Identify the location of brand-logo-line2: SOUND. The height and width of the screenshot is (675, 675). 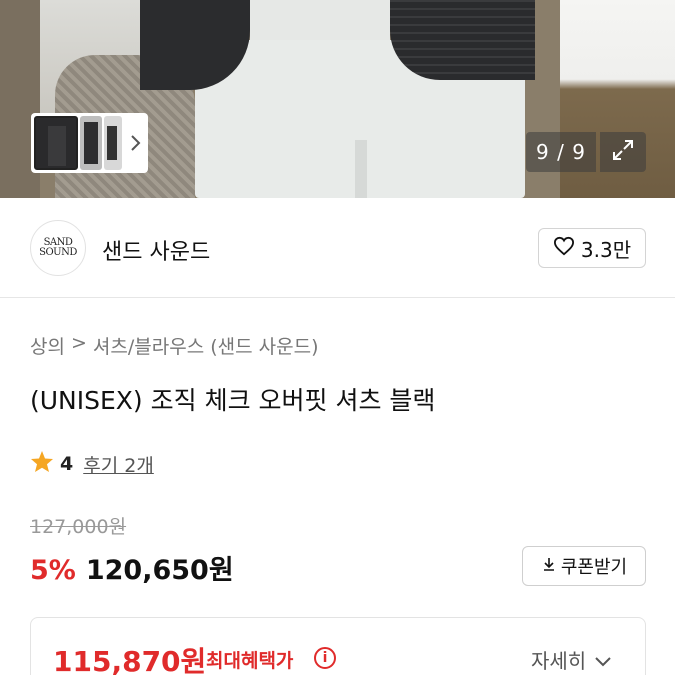
(58, 252).